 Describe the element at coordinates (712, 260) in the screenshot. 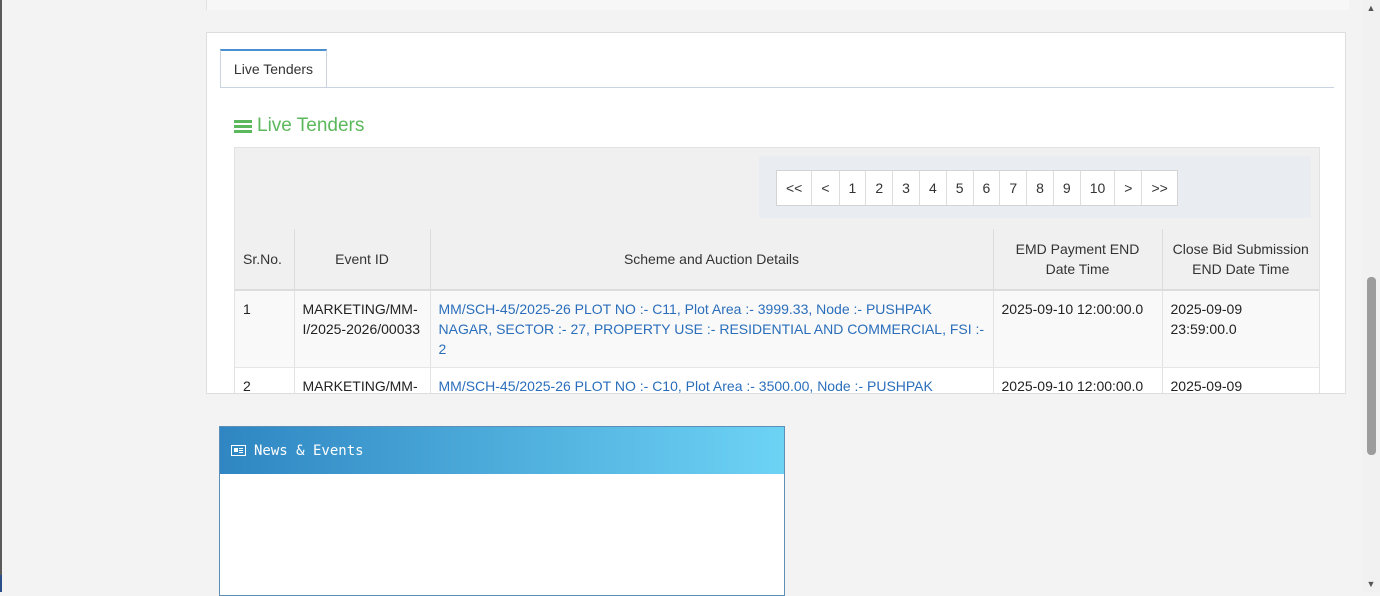

I see `column-header-scheme-details: Scheme and Auction Details` at that location.